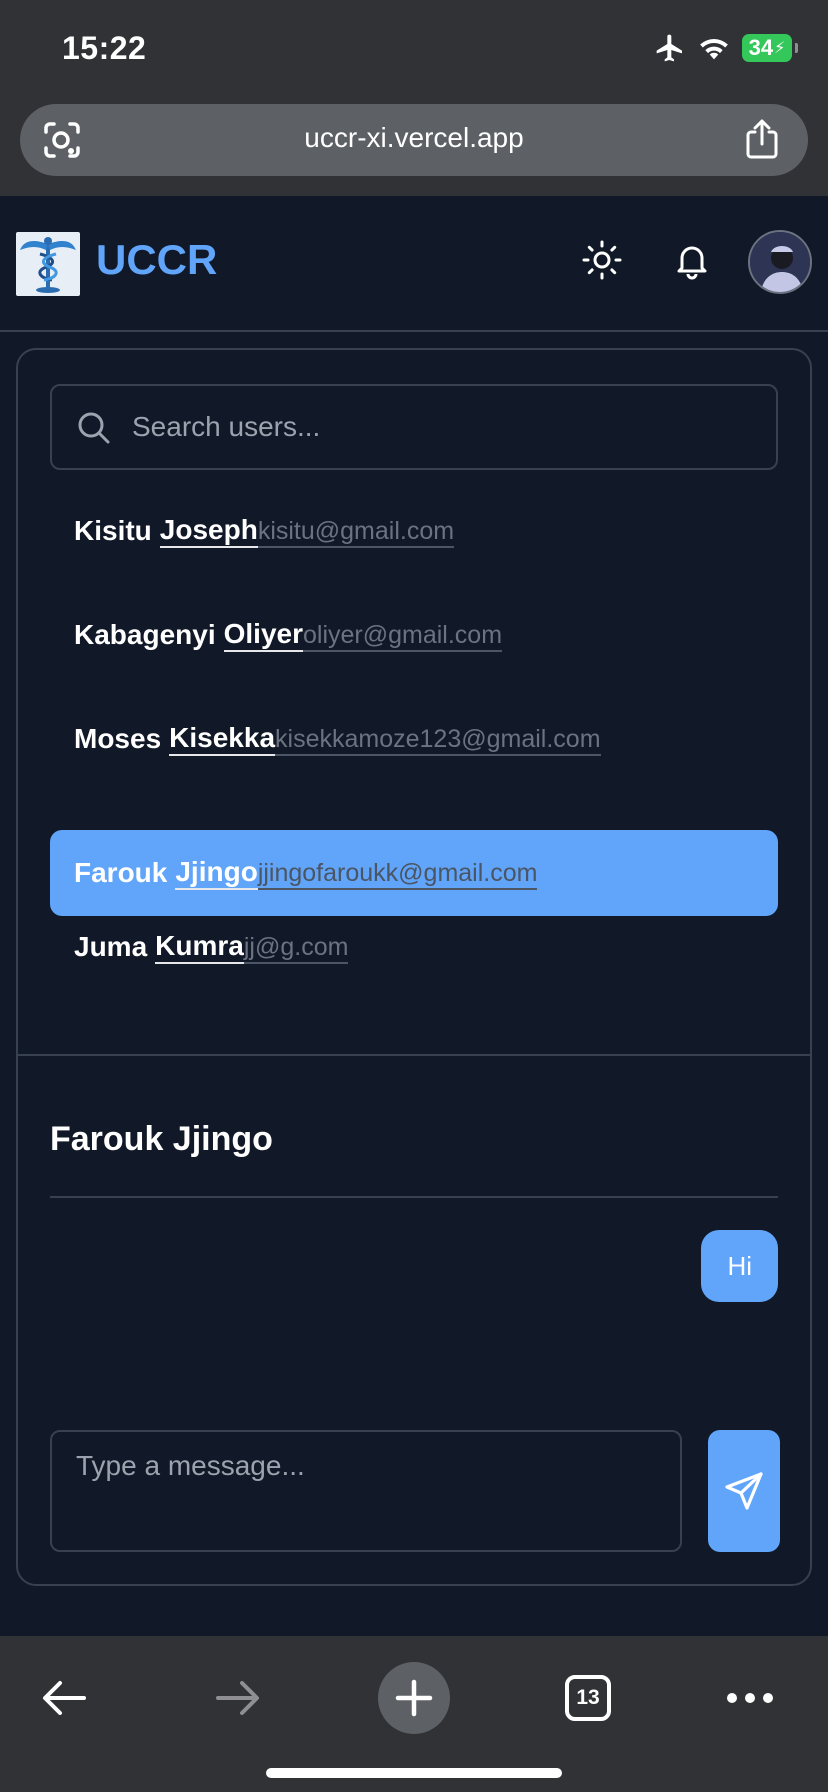 This screenshot has height=1792, width=828. I want to click on user-item-moses-kisekka: Moses Kisekka kisekkamoze123@gmail.com, so click(414, 739).